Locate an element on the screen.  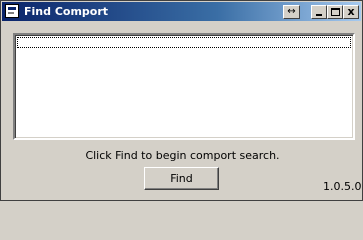
resize-arrows-icon: ↔ is located at coordinates (291, 11).